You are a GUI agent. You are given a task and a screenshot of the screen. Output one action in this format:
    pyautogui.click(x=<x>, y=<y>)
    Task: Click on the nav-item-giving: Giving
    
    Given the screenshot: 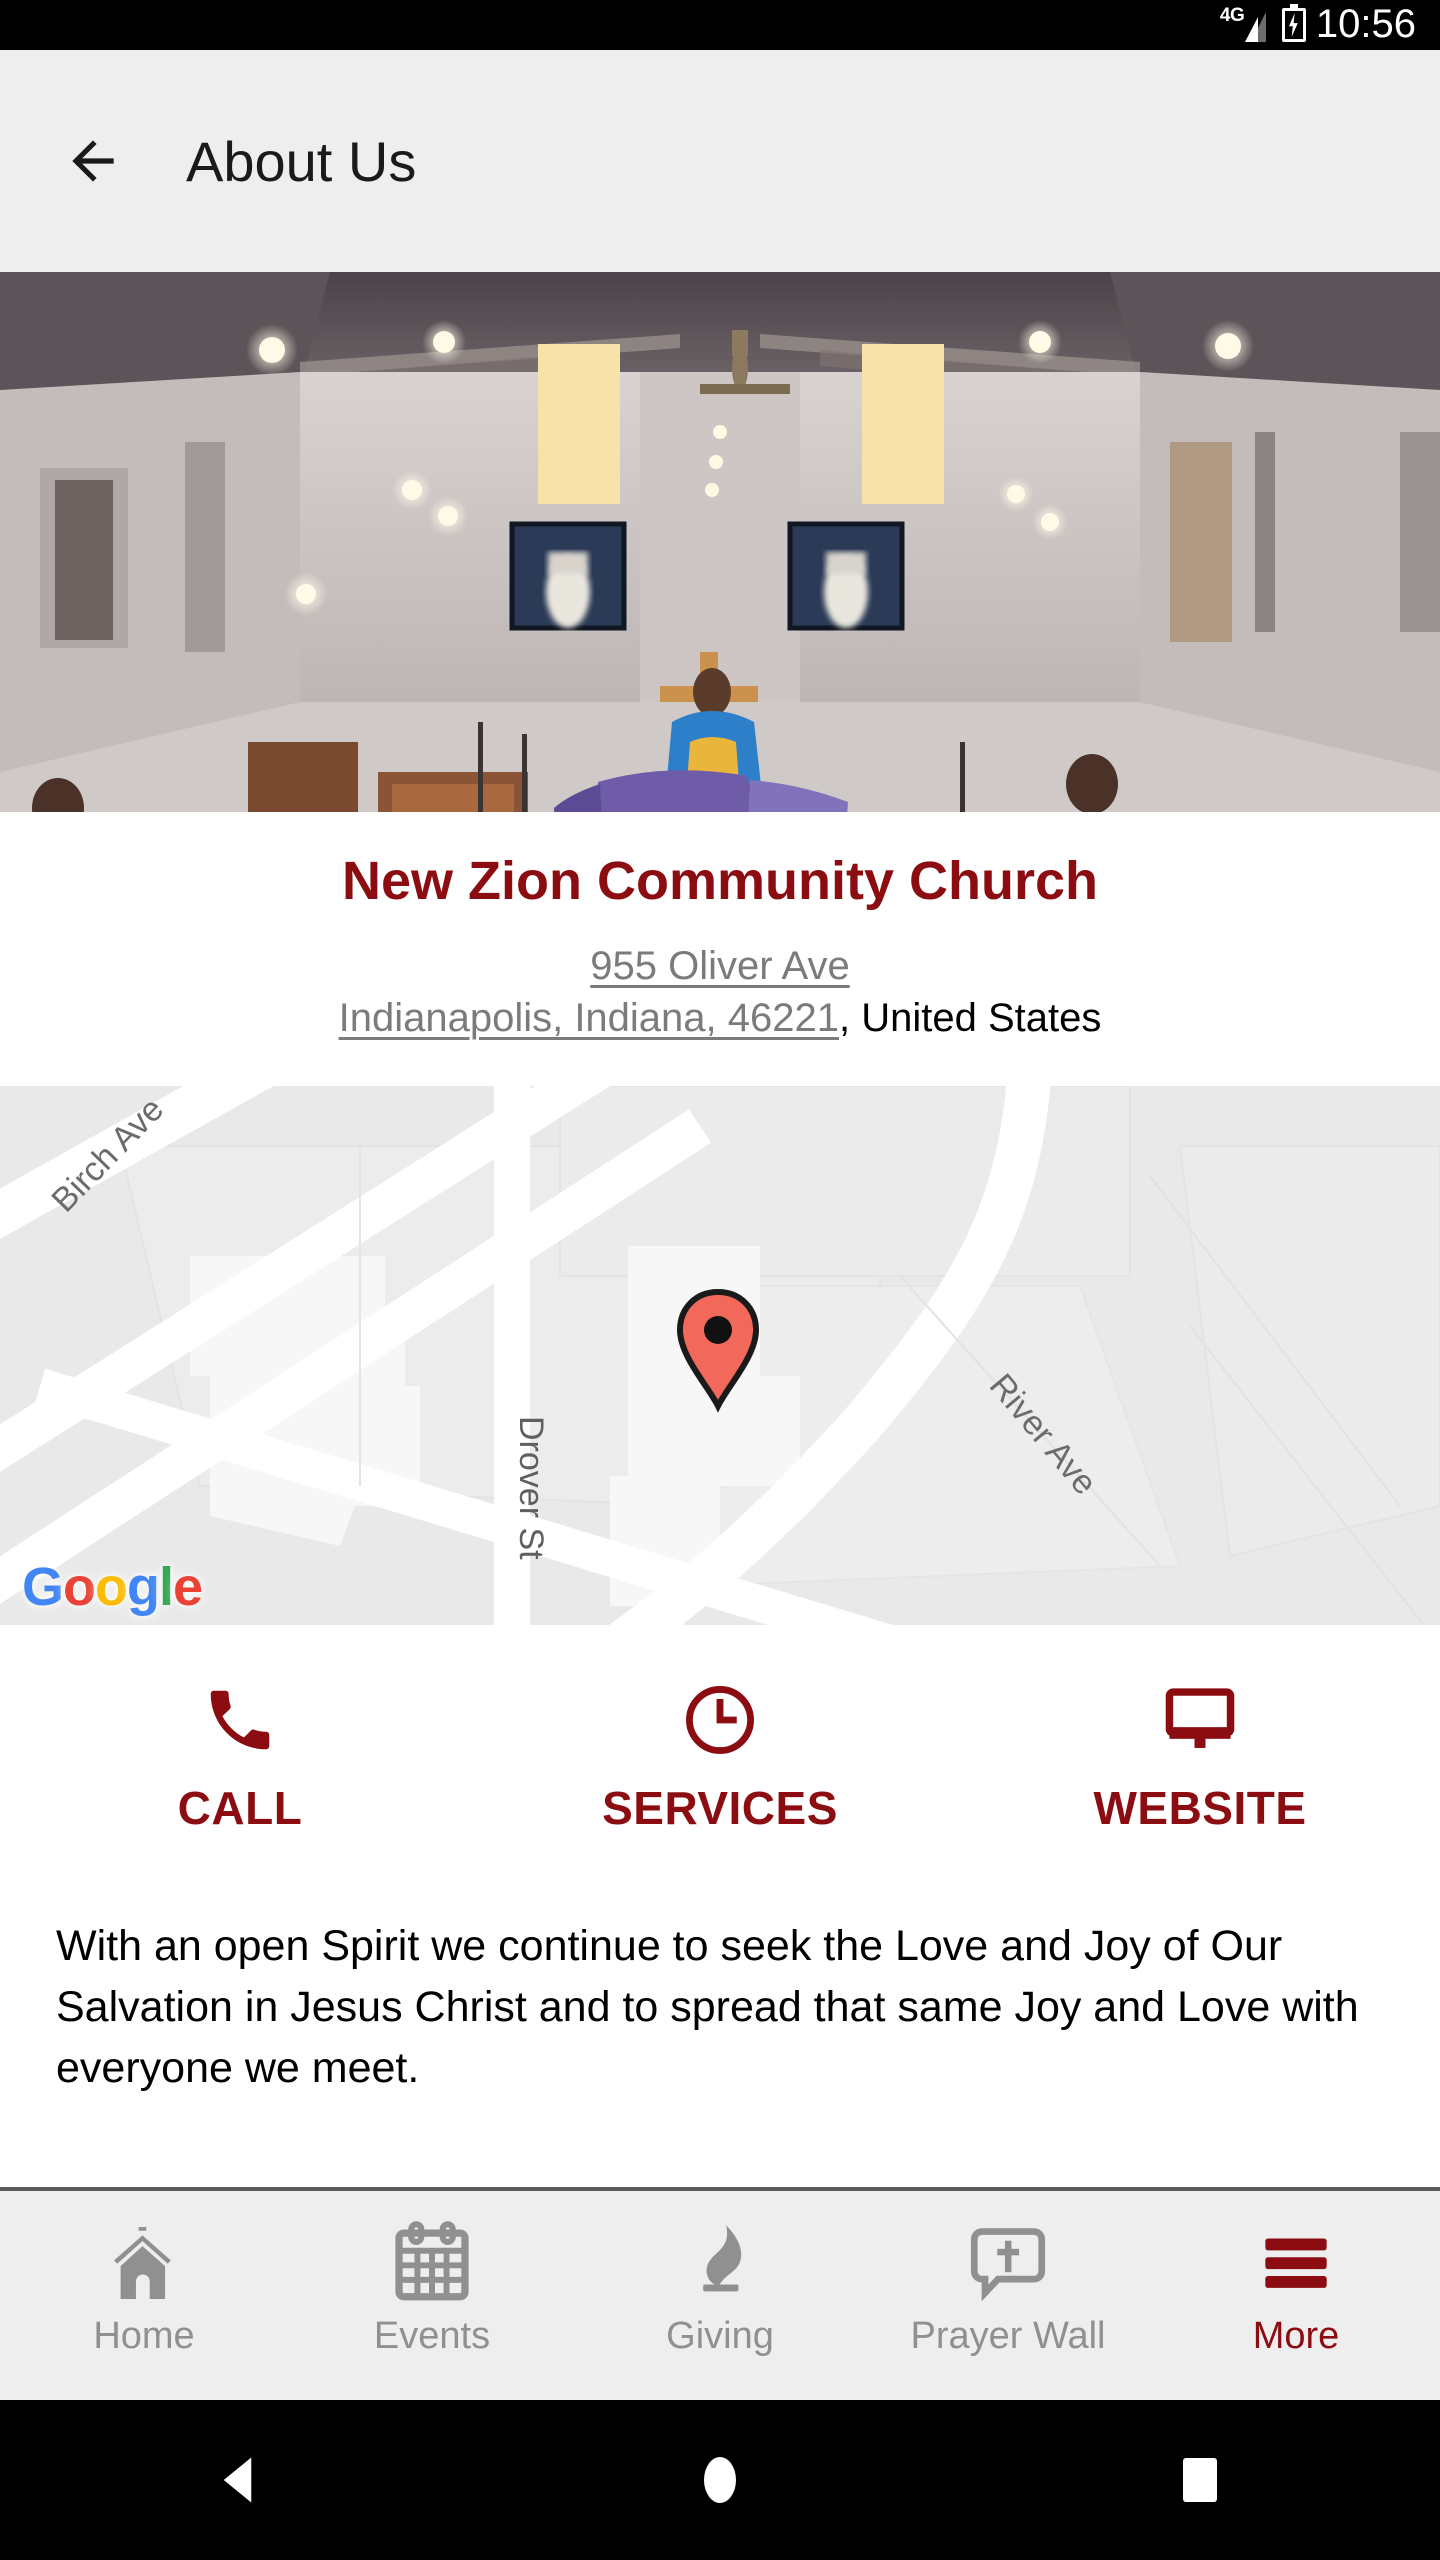 What is the action you would take?
    pyautogui.click(x=720, y=2274)
    